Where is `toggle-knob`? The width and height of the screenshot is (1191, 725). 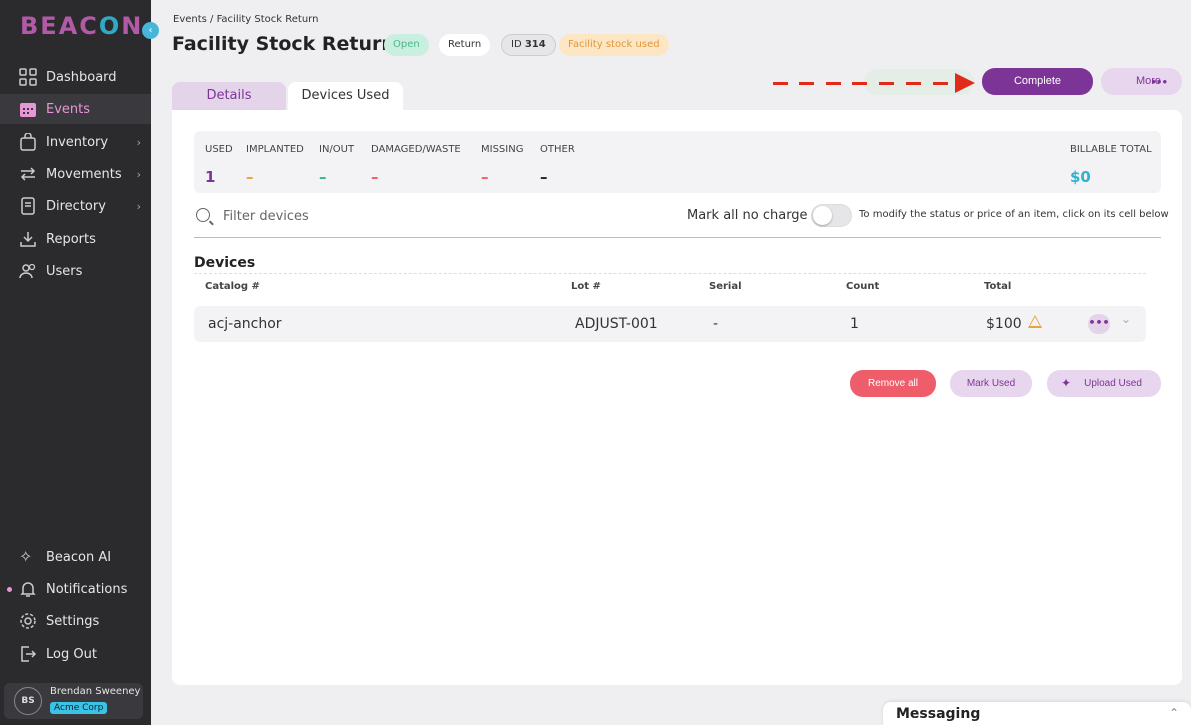
toggle-knob is located at coordinates (822, 215).